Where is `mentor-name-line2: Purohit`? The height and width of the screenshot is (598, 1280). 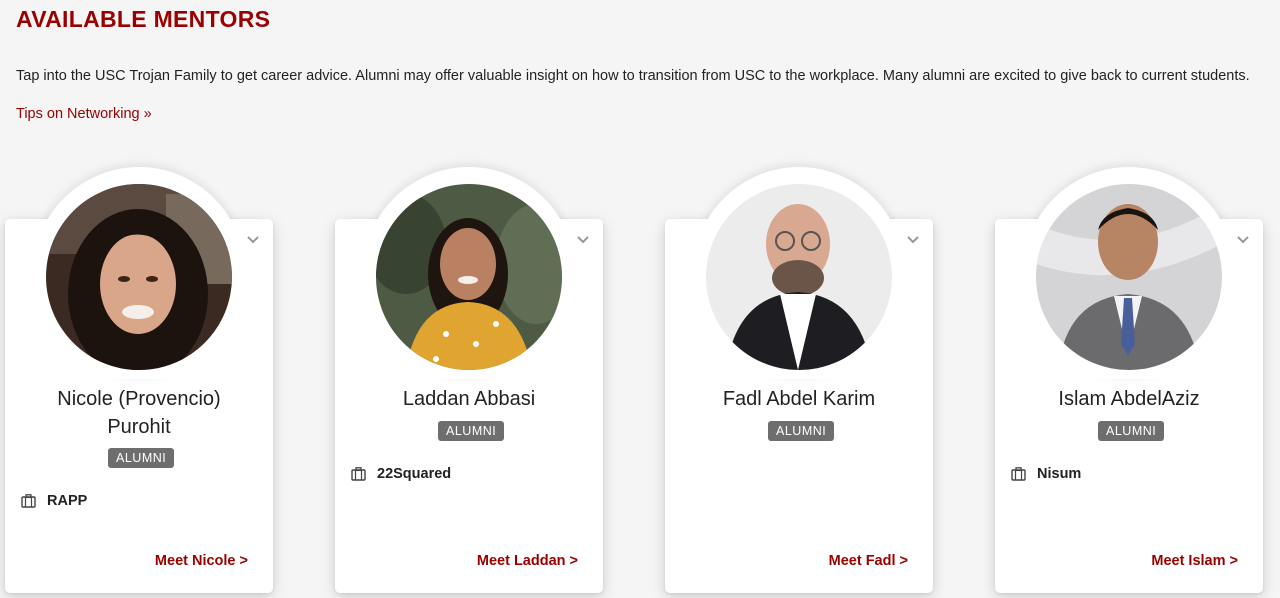
mentor-name-line2: Purohit is located at coordinates (139, 427).